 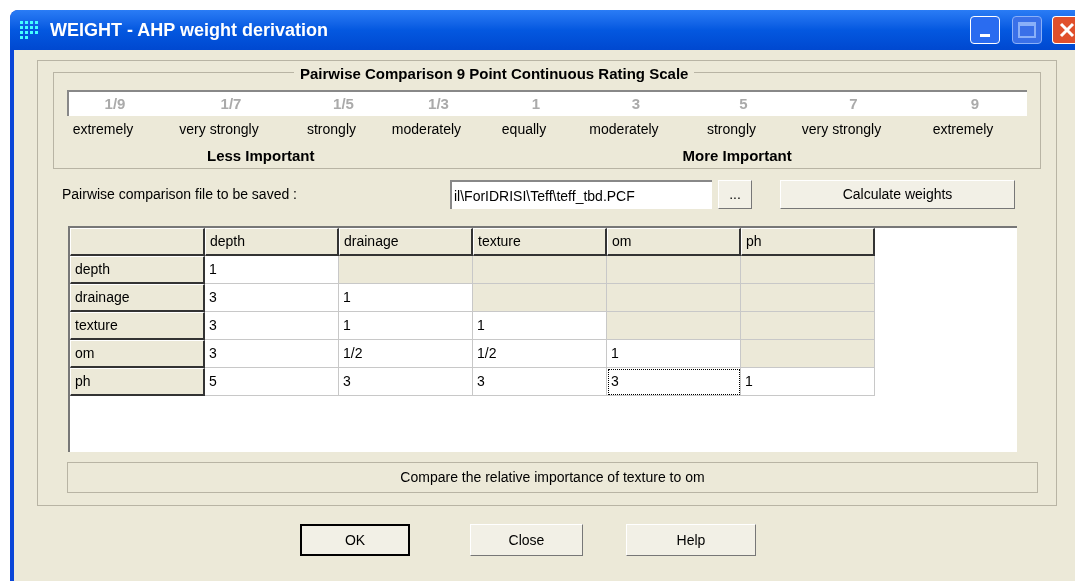 I want to click on scale-value: 7, so click(x=853, y=103).